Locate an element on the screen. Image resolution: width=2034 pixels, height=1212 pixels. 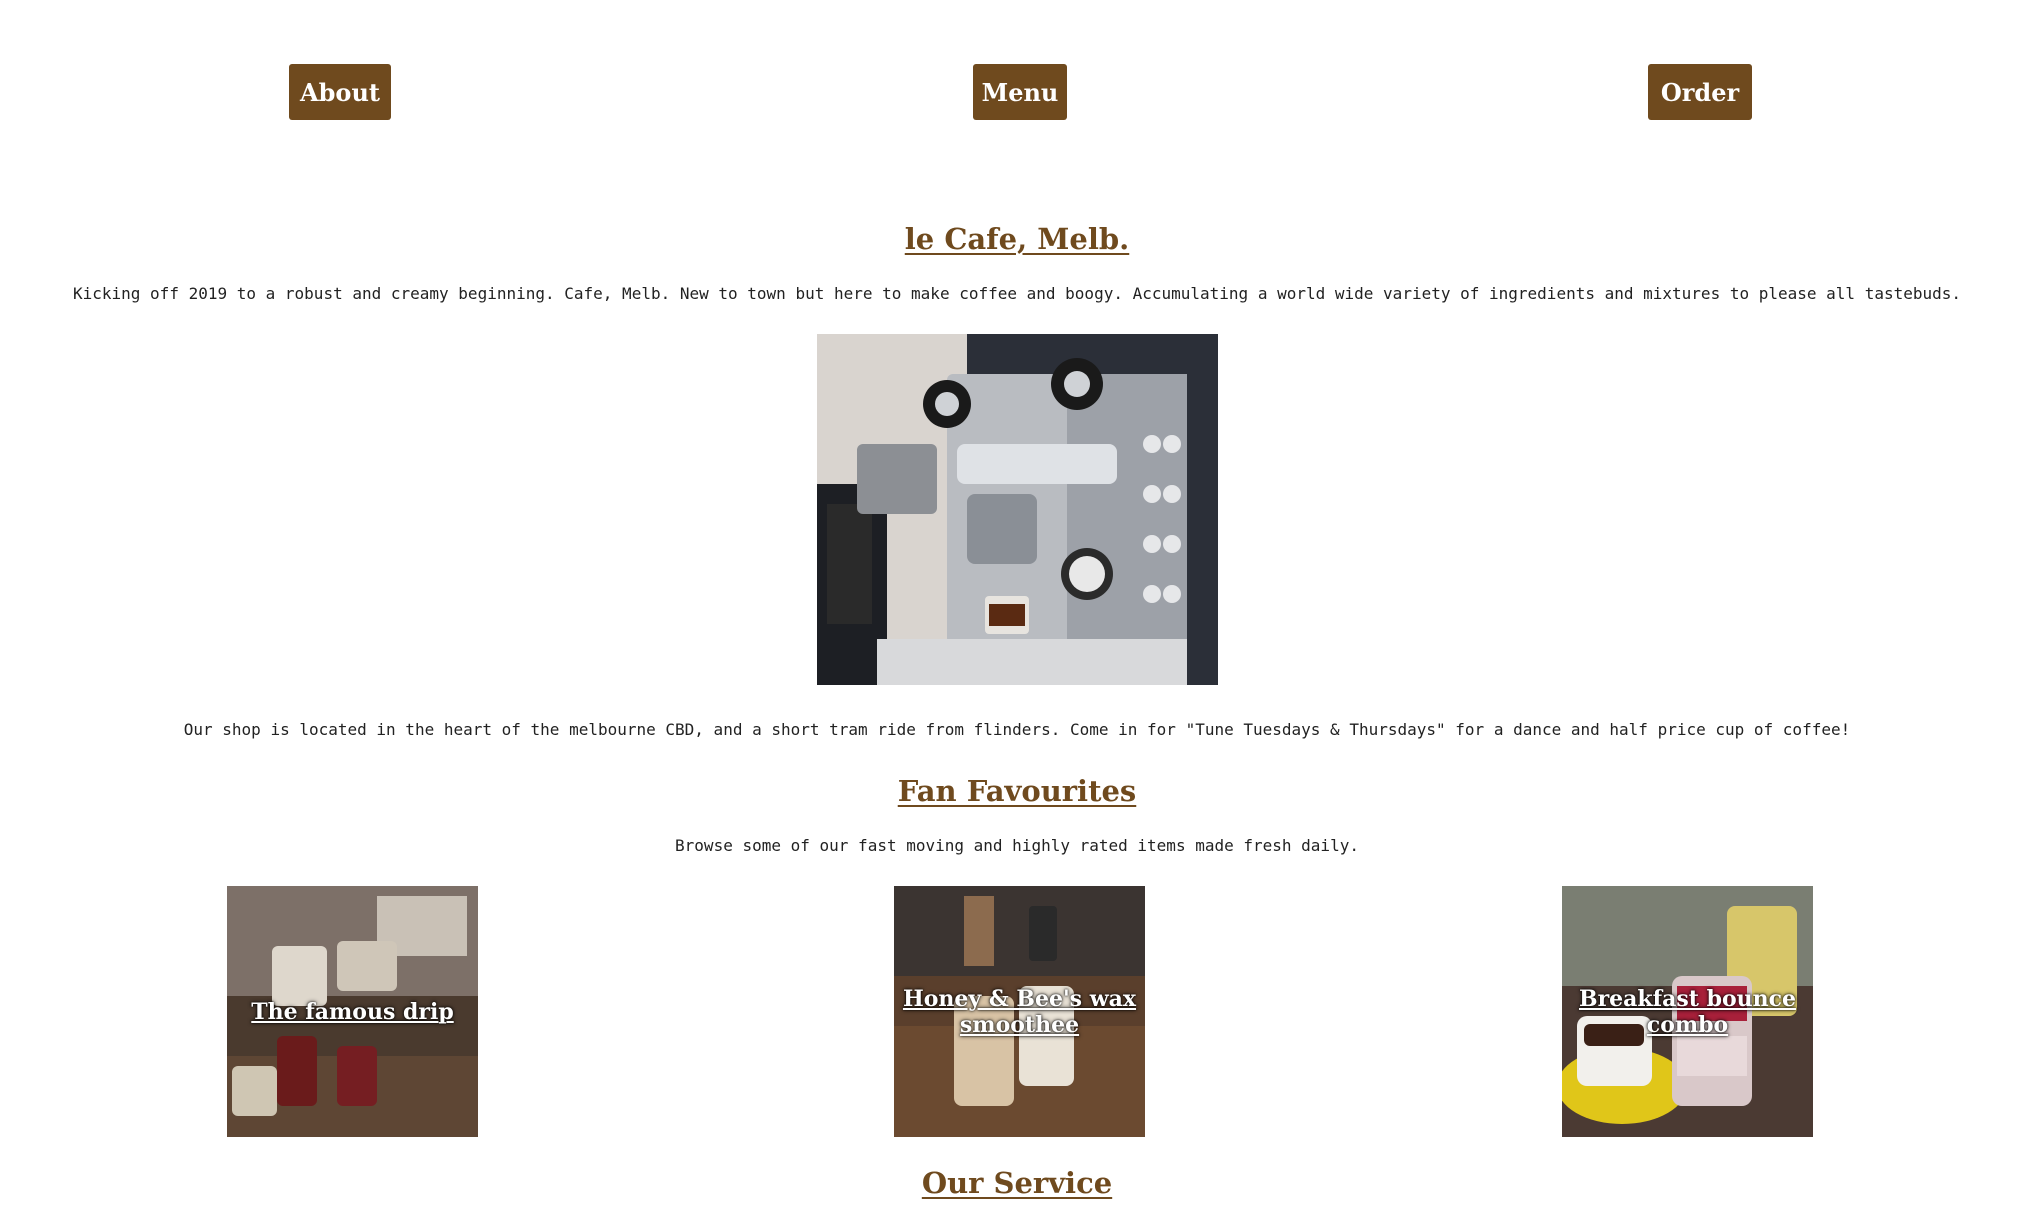
fav-item-label: Breakfast bounce combo is located at coordinates (1687, 1012).